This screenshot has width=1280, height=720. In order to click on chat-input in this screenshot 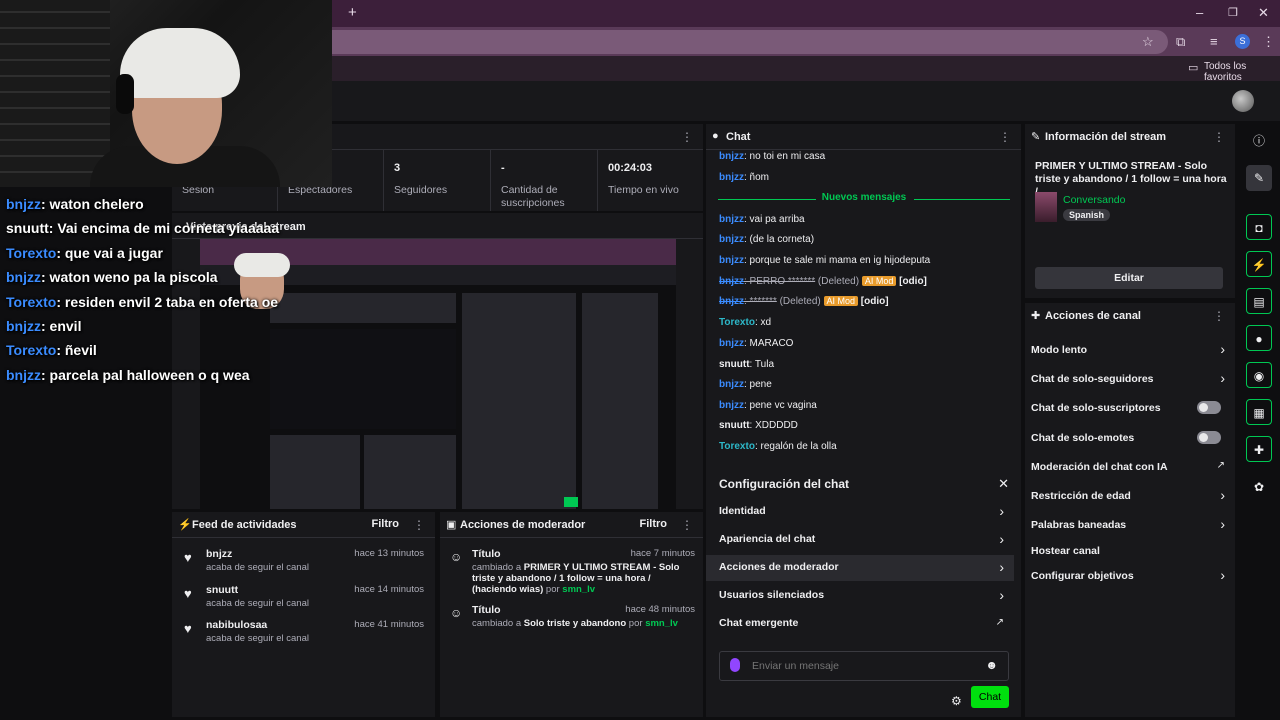, I will do `click(862, 666)`.